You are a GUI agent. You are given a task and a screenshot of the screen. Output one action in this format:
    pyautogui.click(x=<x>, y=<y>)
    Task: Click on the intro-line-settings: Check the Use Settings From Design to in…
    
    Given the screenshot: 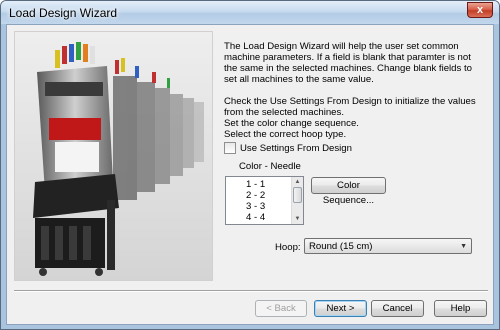 What is the action you would take?
    pyautogui.click(x=350, y=107)
    